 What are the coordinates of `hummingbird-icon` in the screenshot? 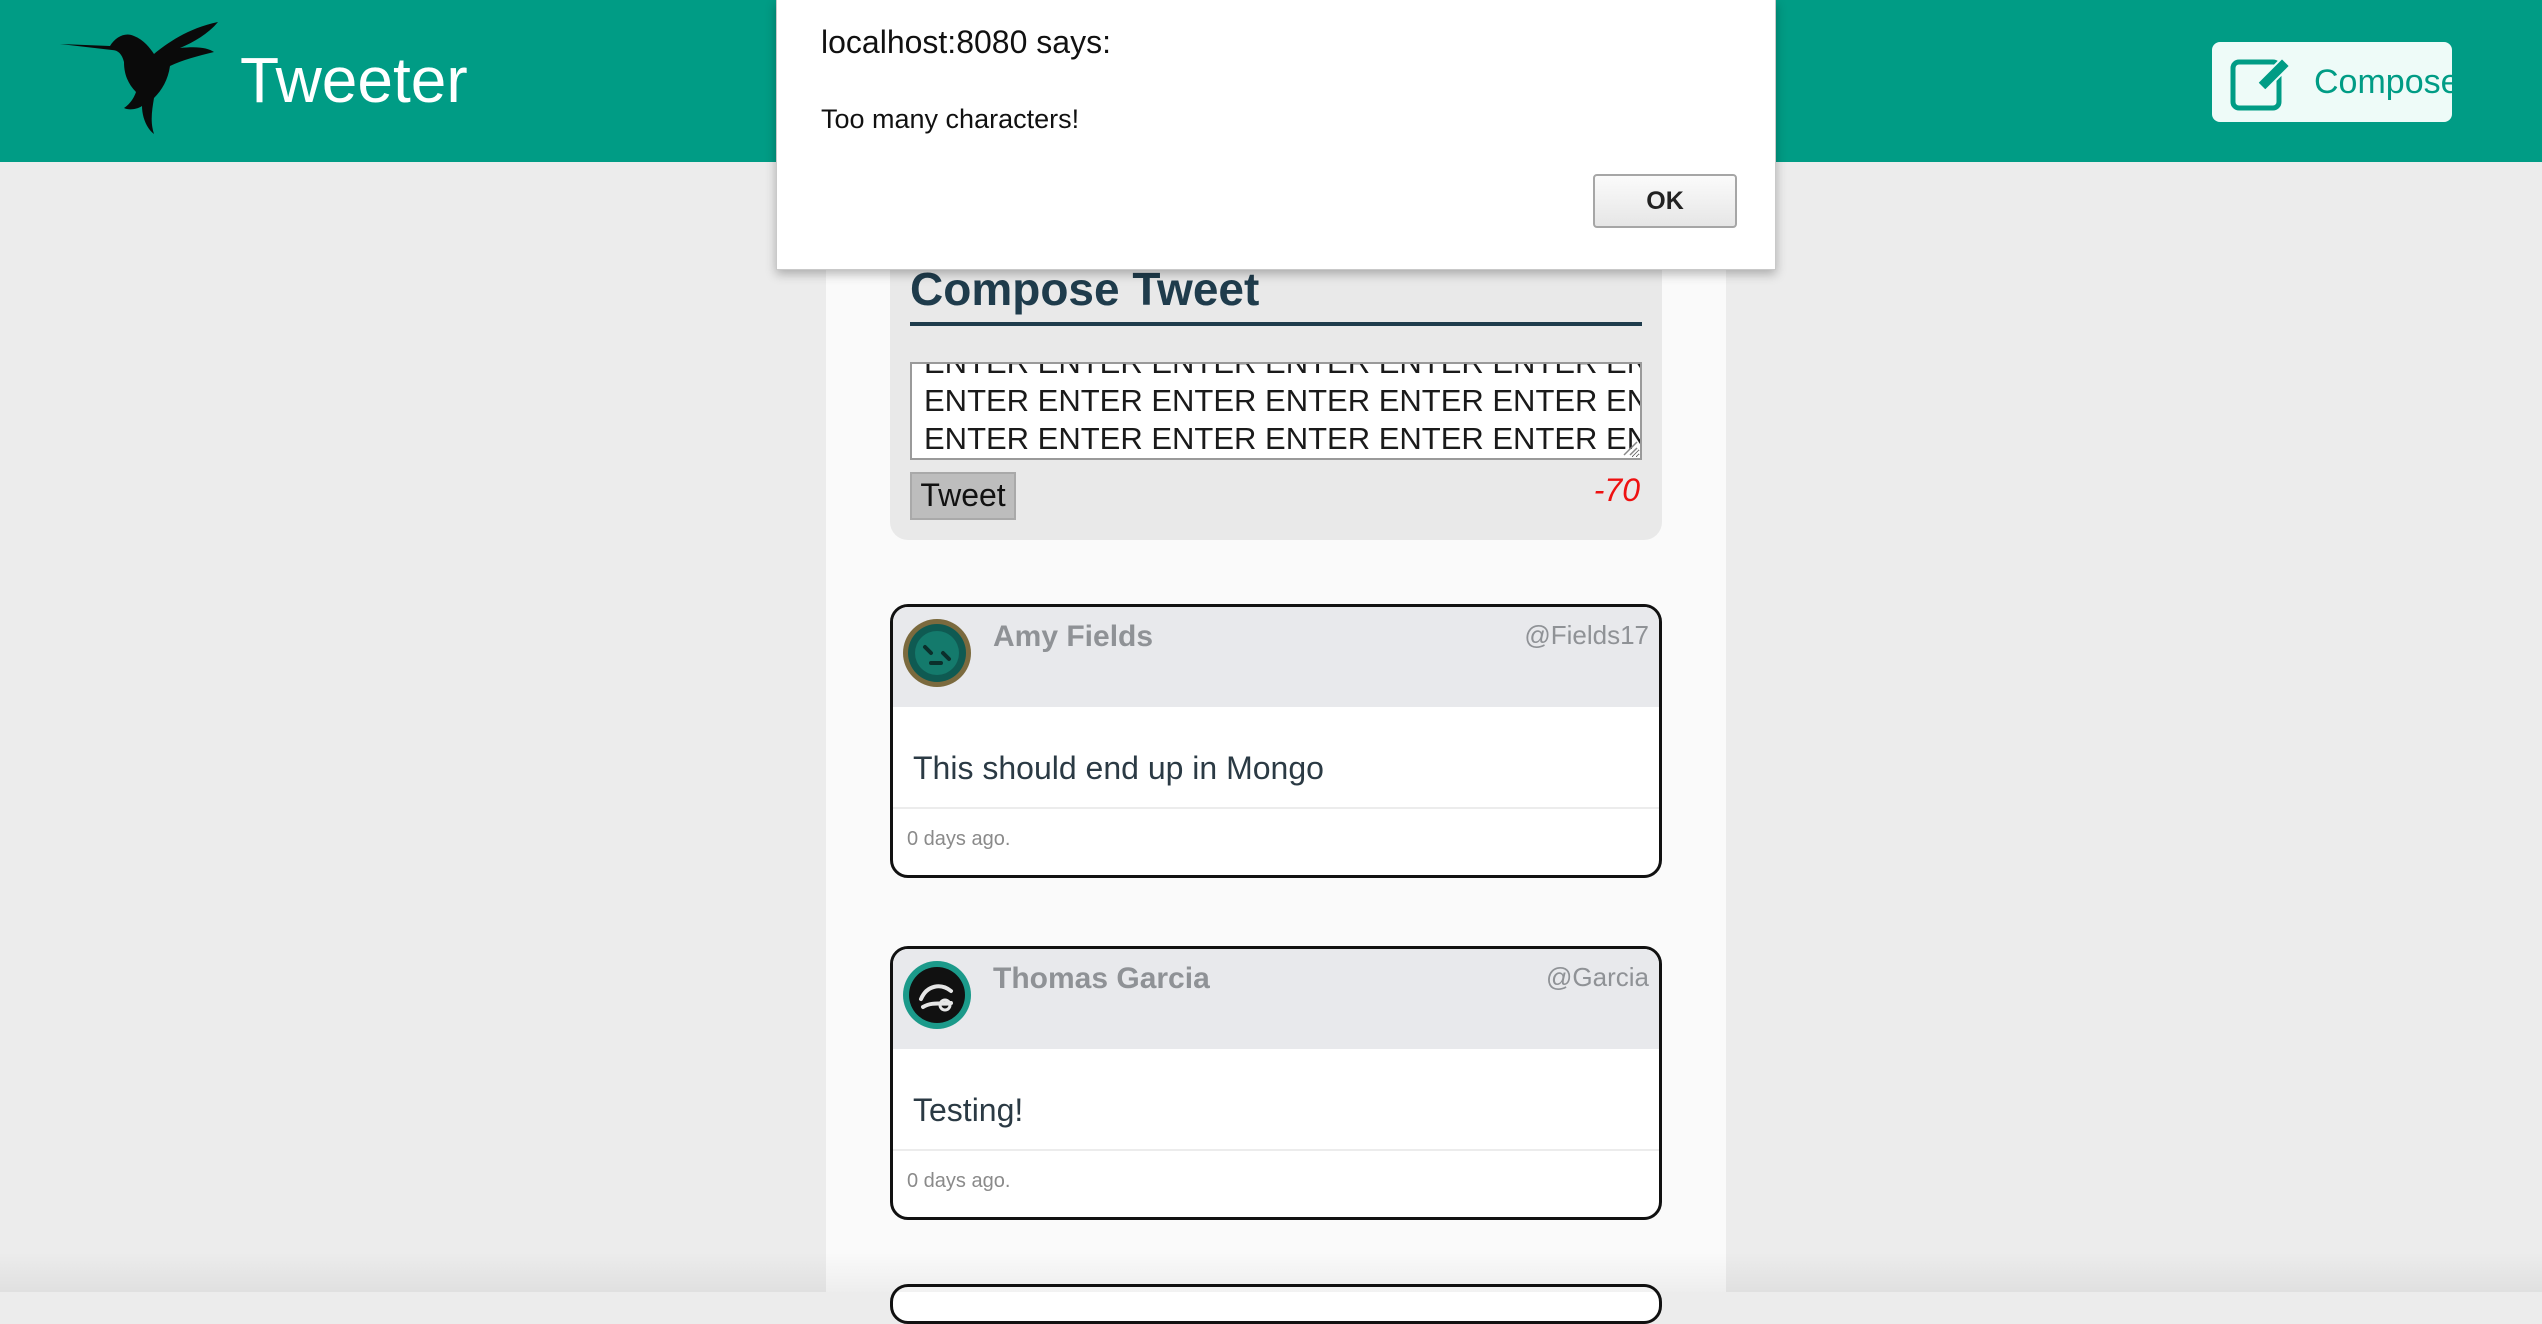 It's located at (139, 78).